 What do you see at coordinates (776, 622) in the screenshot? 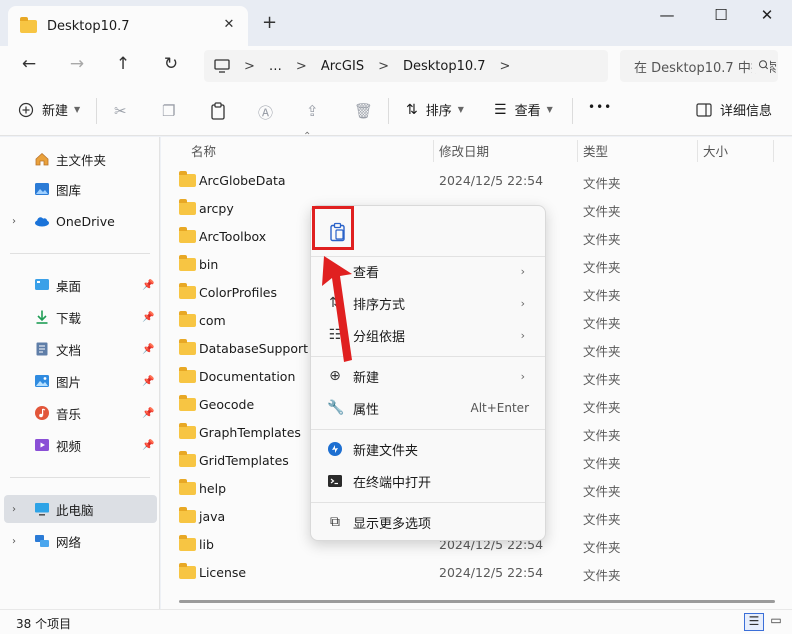
I see `tiles-view-button: ▭` at bounding box center [776, 622].